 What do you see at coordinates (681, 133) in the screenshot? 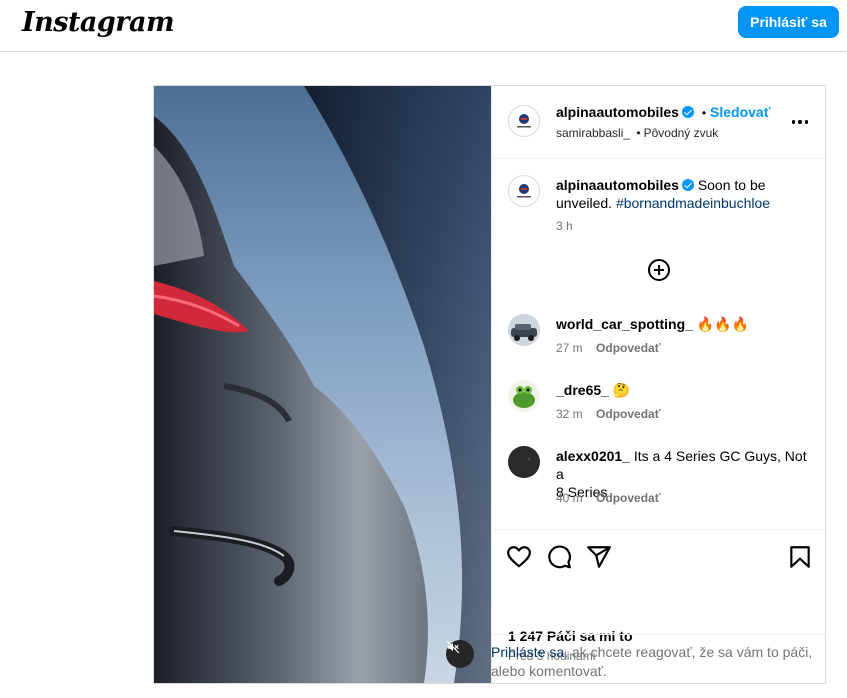
I see `audio-label: Pôvodný zvuk` at bounding box center [681, 133].